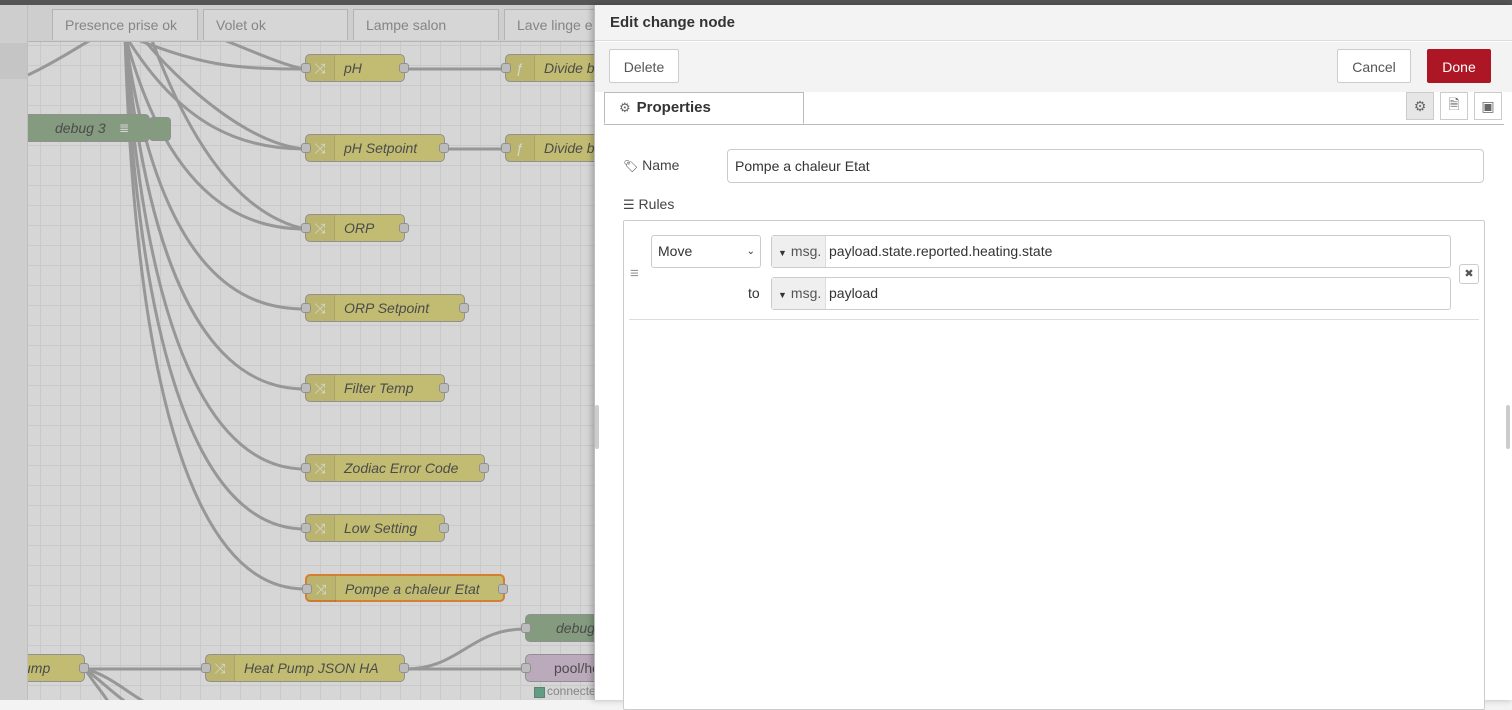  What do you see at coordinates (1053, 67) in the screenshot?
I see `tray-toolbar: Delete Cancel Done` at bounding box center [1053, 67].